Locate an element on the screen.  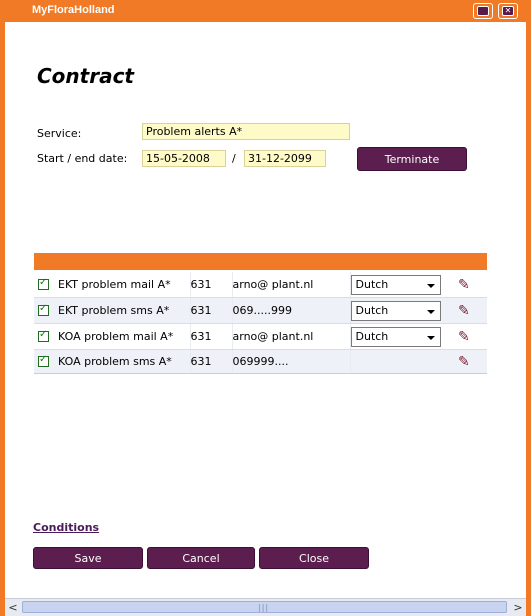
row-name: KOA problem mail A* is located at coordinates (124, 336).